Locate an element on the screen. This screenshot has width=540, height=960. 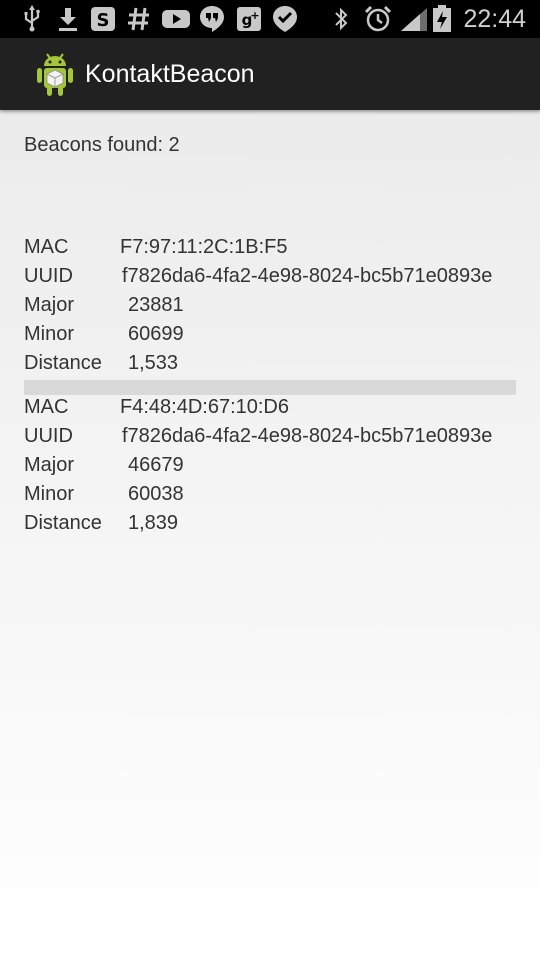
major-value: 46679 is located at coordinates (156, 465).